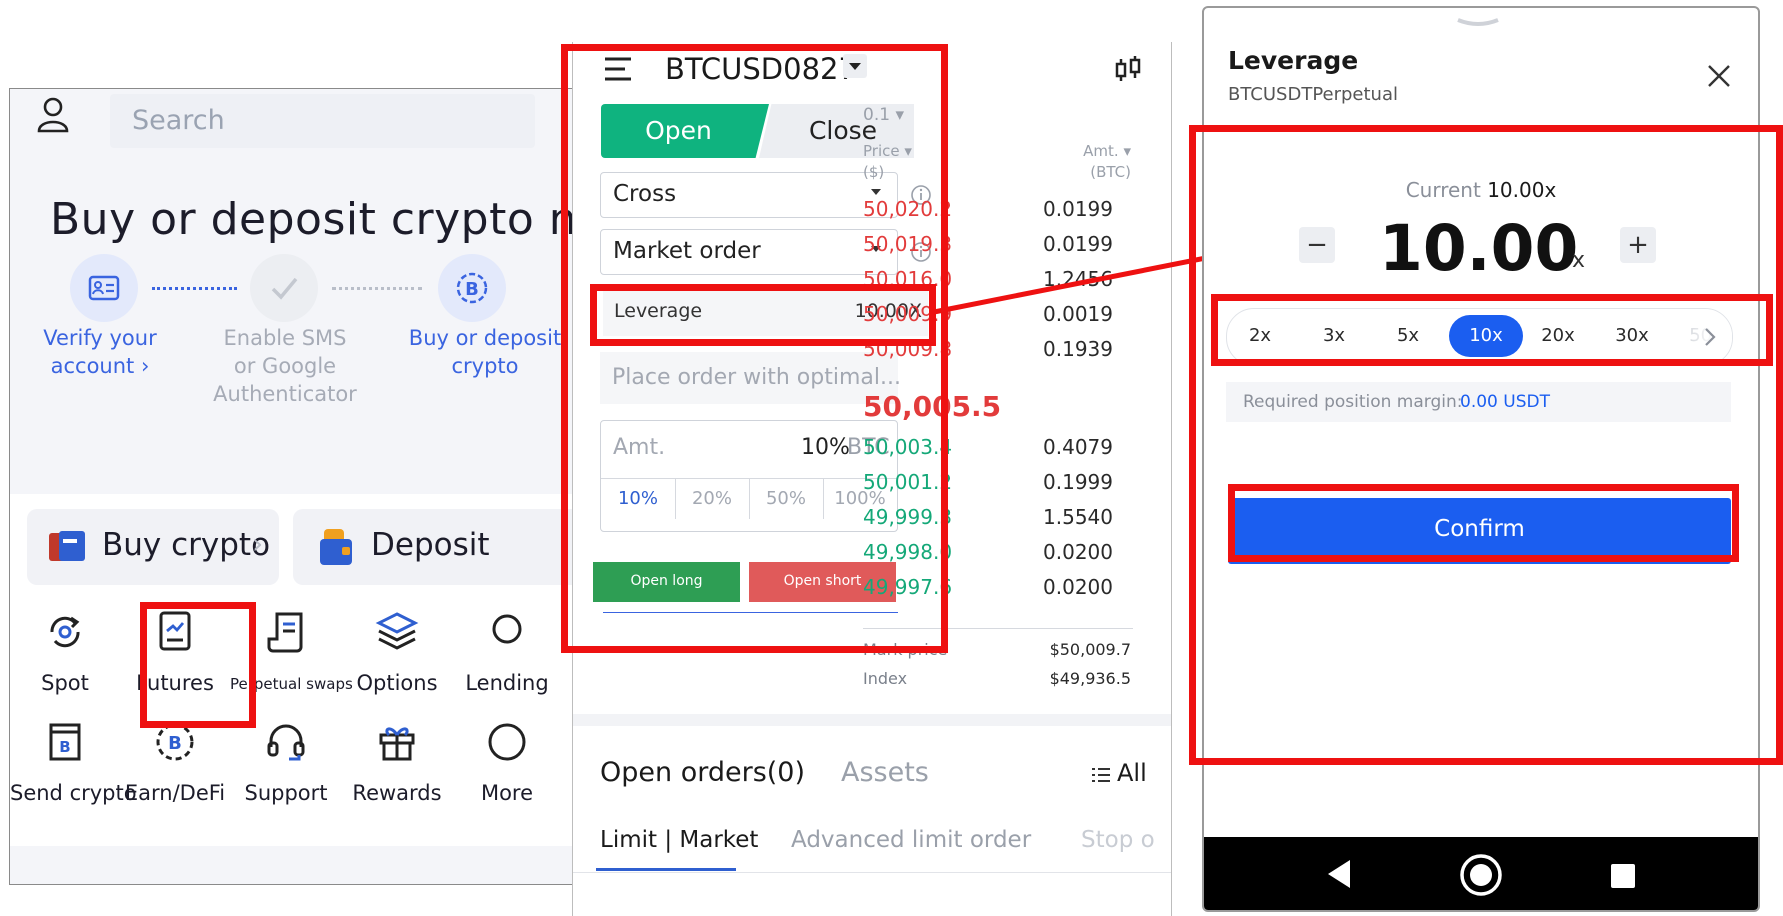 Image resolution: width=1783 pixels, height=916 pixels. What do you see at coordinates (507, 769) in the screenshot?
I see `more-shortcut: More` at bounding box center [507, 769].